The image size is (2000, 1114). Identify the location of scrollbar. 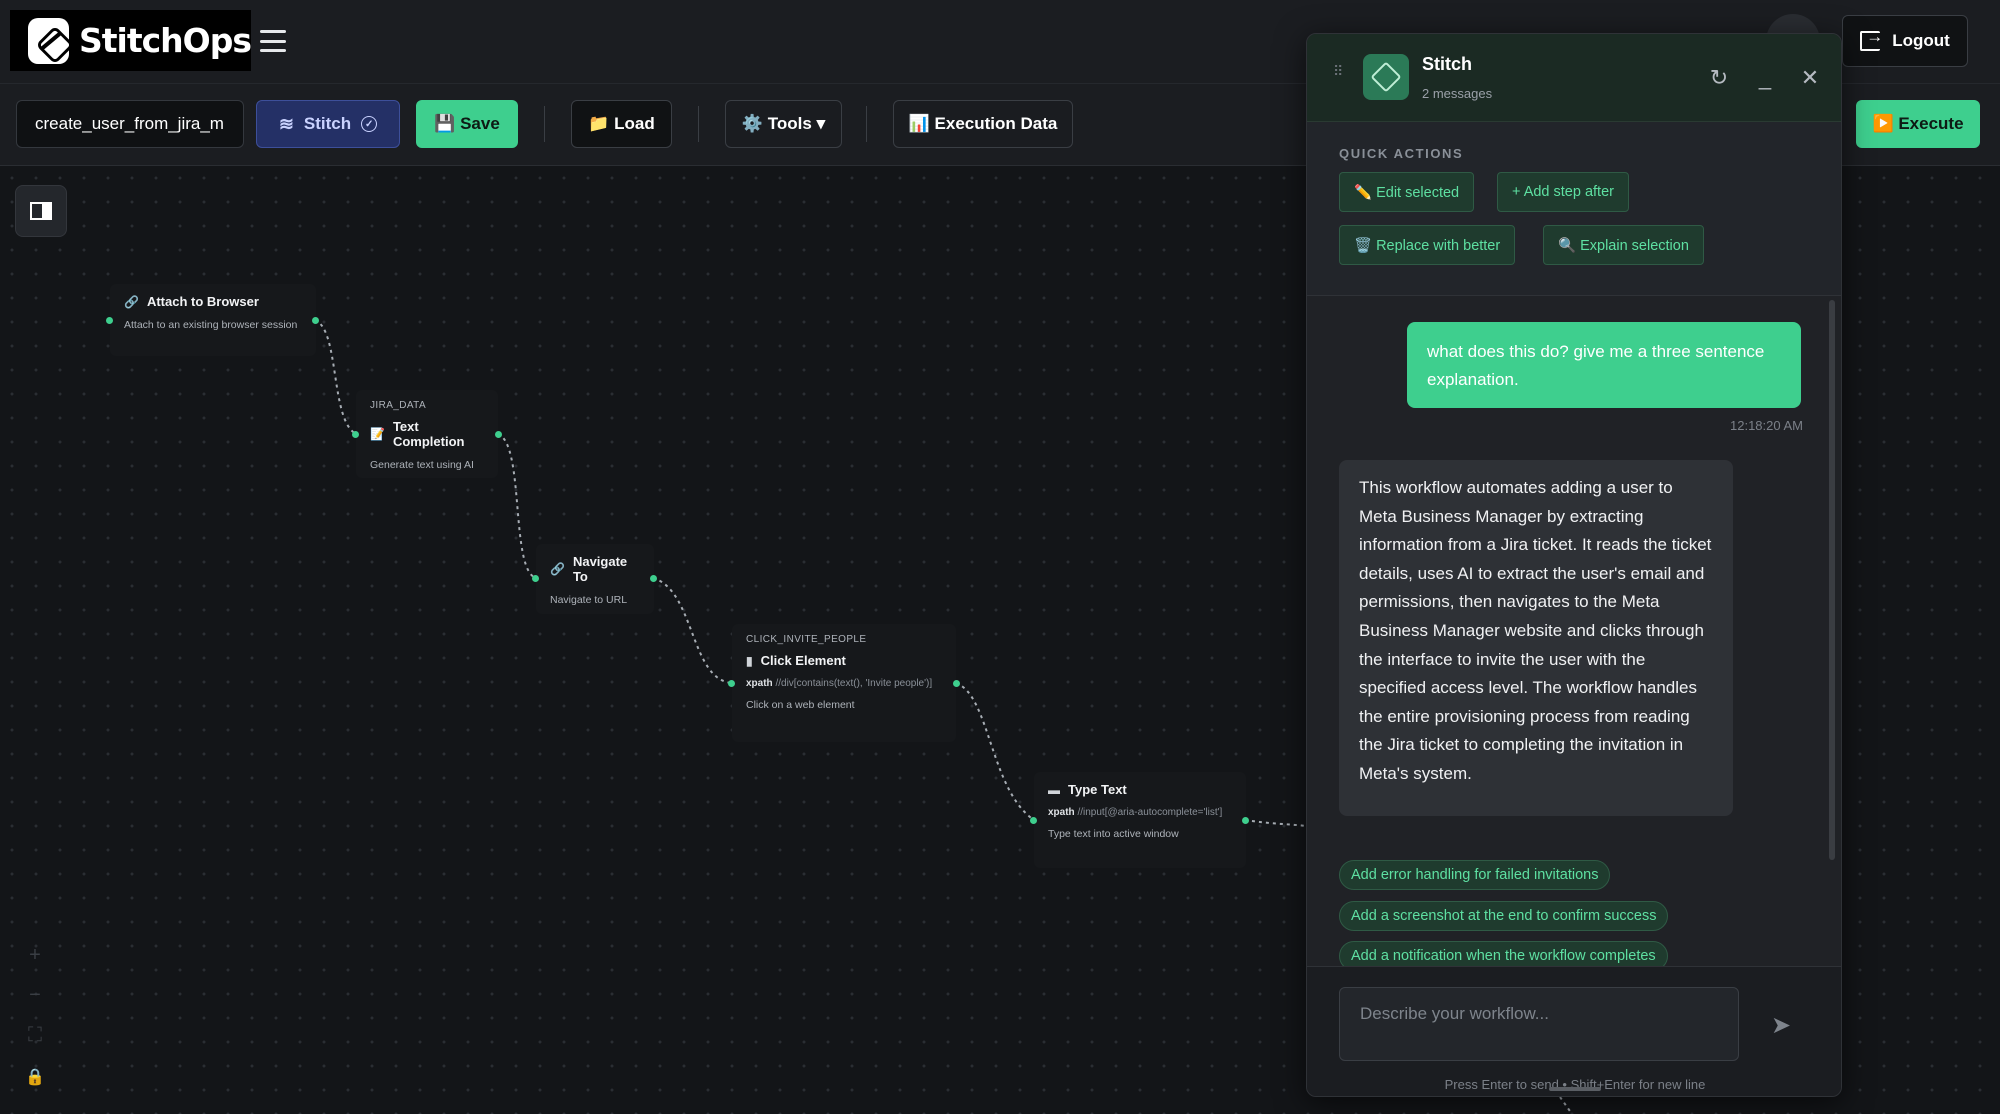
(1832, 580).